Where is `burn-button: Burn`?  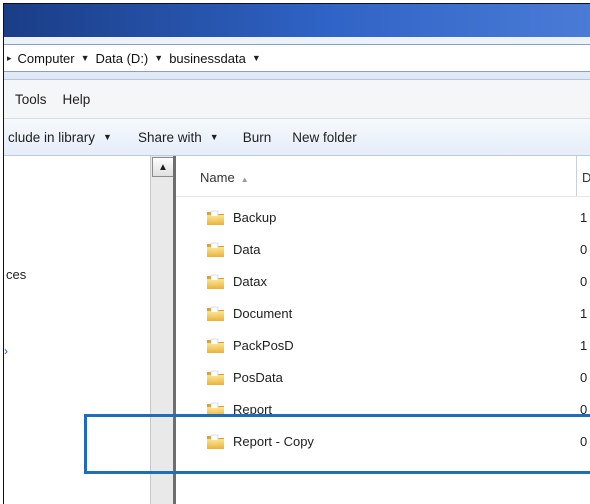
burn-button: Burn is located at coordinates (257, 137).